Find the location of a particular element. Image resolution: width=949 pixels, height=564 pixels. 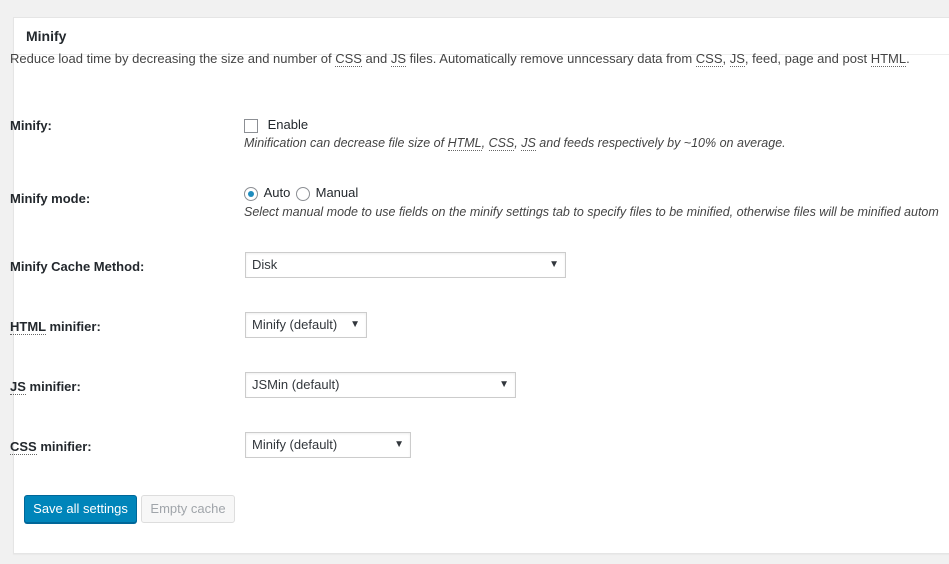

minify-mode-label: Minify mode: is located at coordinates (50, 198).